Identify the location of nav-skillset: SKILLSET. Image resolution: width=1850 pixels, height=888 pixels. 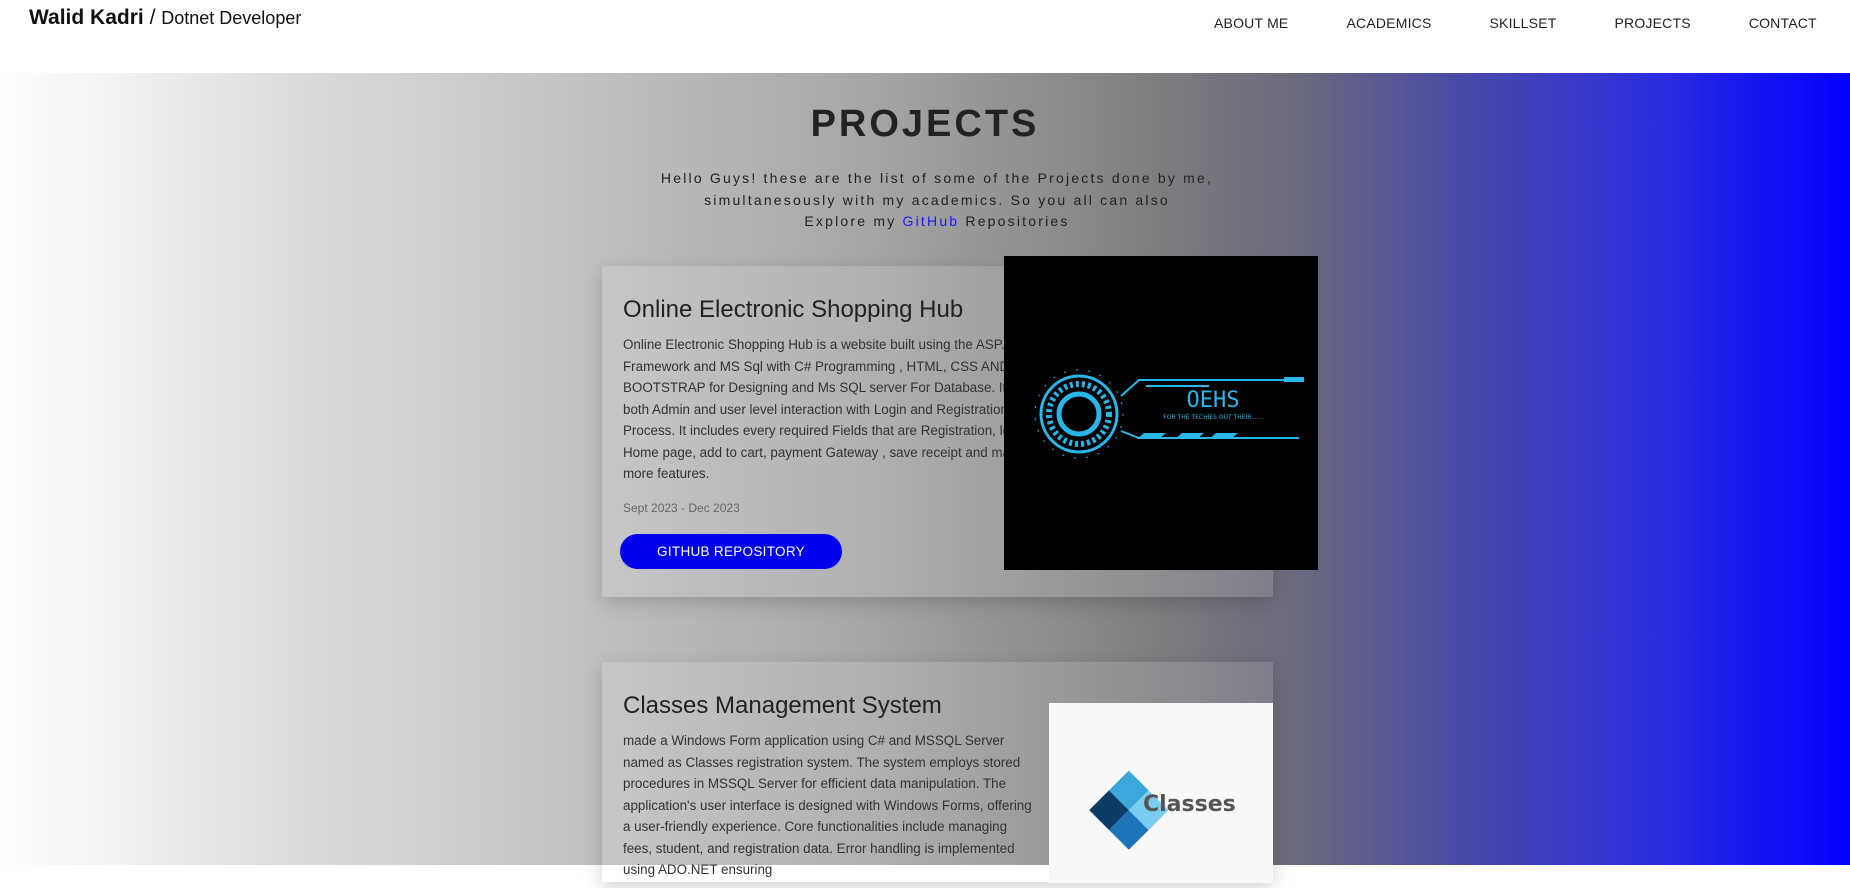
(1523, 23).